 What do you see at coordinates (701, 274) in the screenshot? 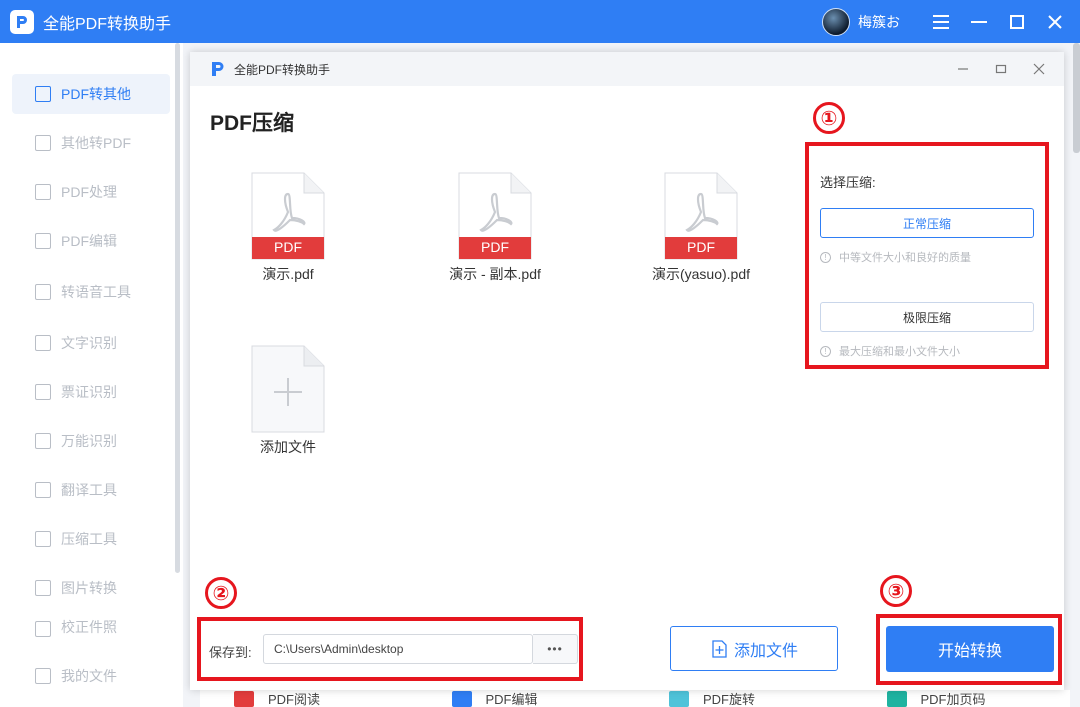
I see `file-name: 演示(yasuo).pdf` at bounding box center [701, 274].